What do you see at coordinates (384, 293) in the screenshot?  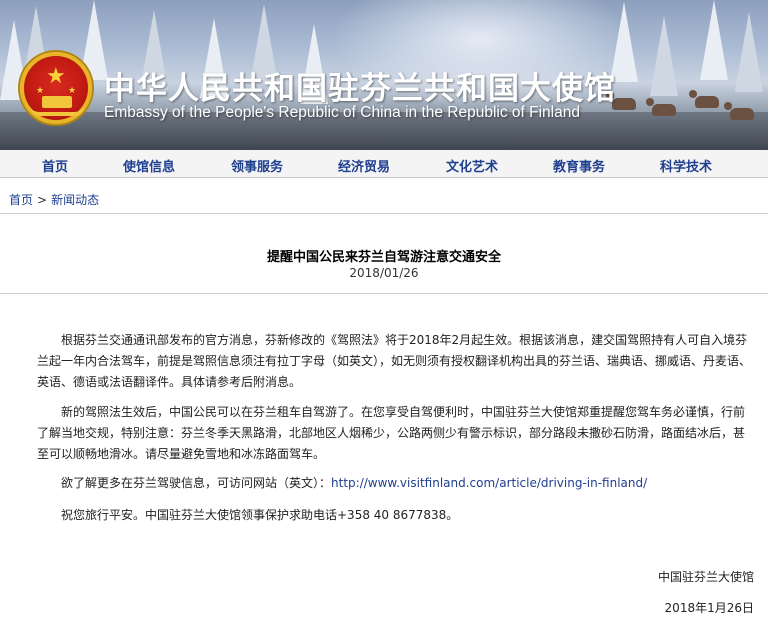 I see `article-header-divider` at bounding box center [384, 293].